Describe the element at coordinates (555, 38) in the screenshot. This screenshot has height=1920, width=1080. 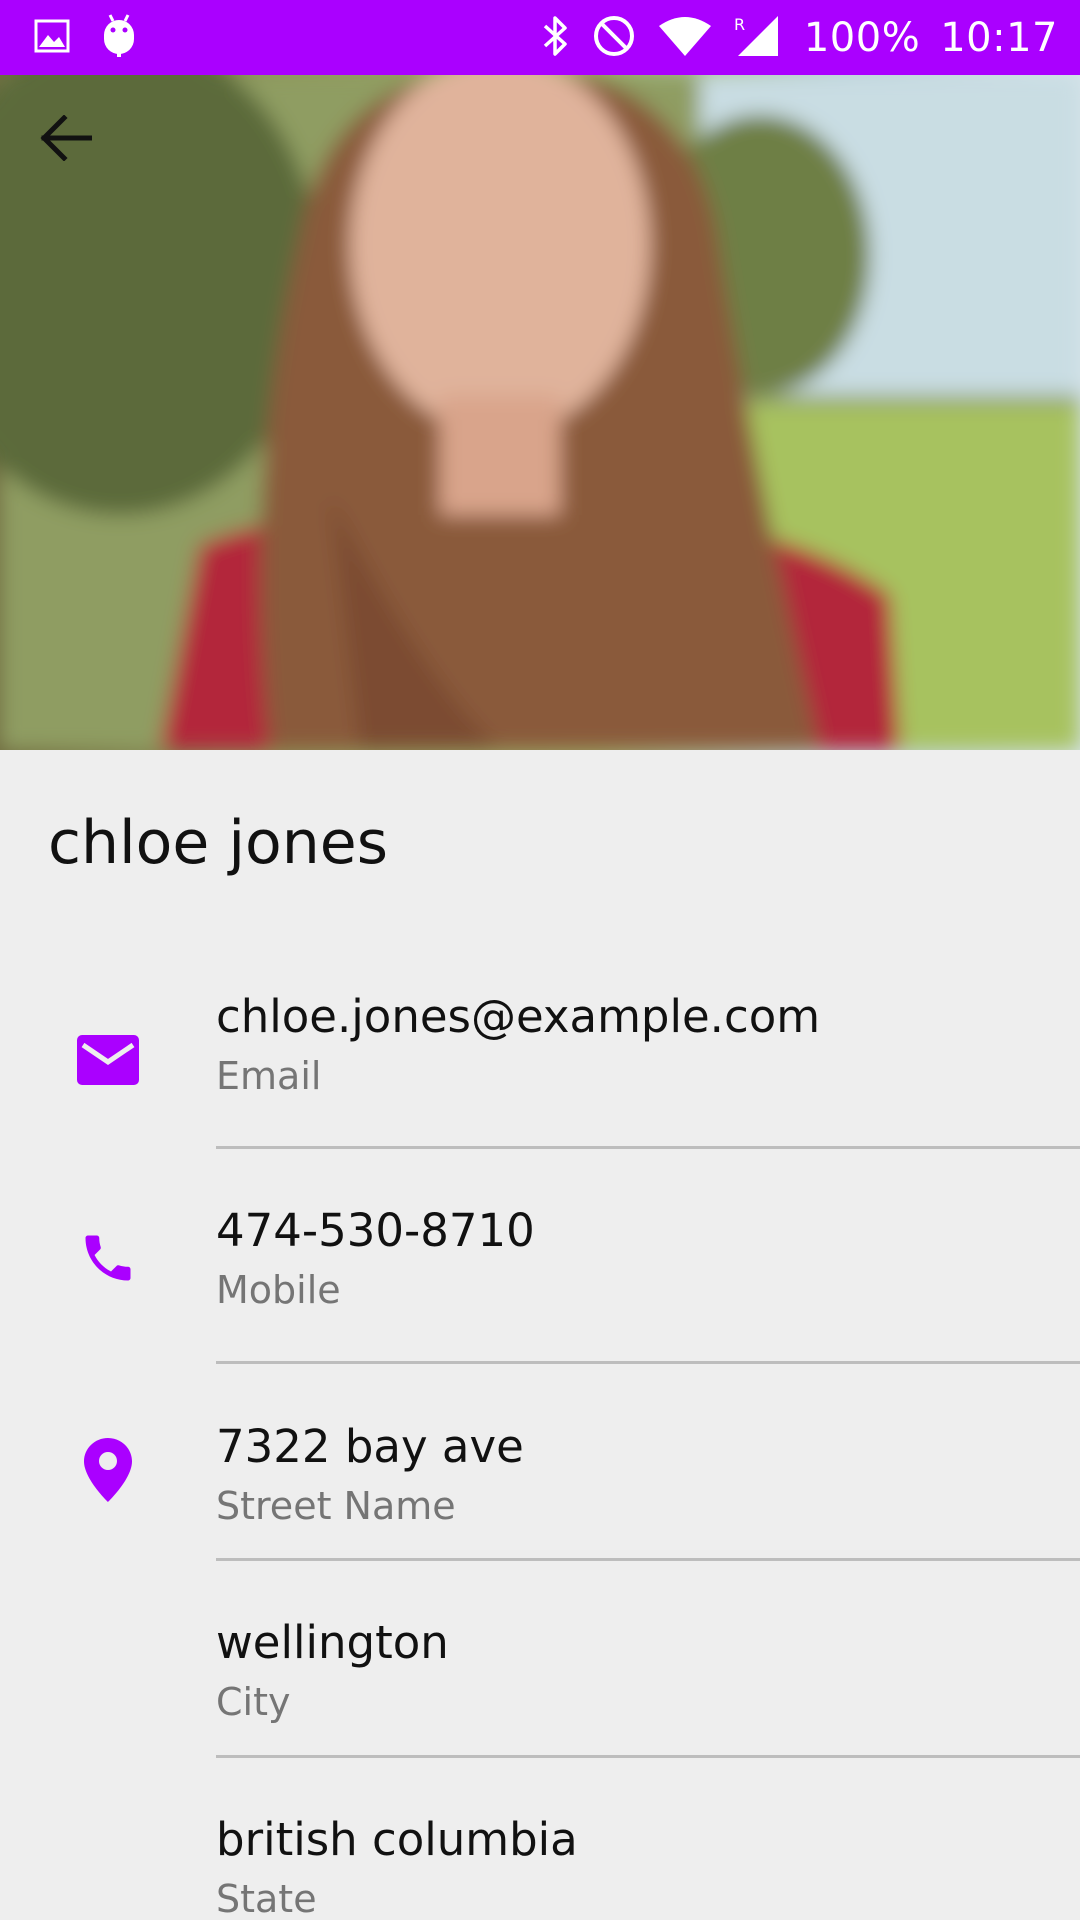
I see `bluetooth-icon` at that location.